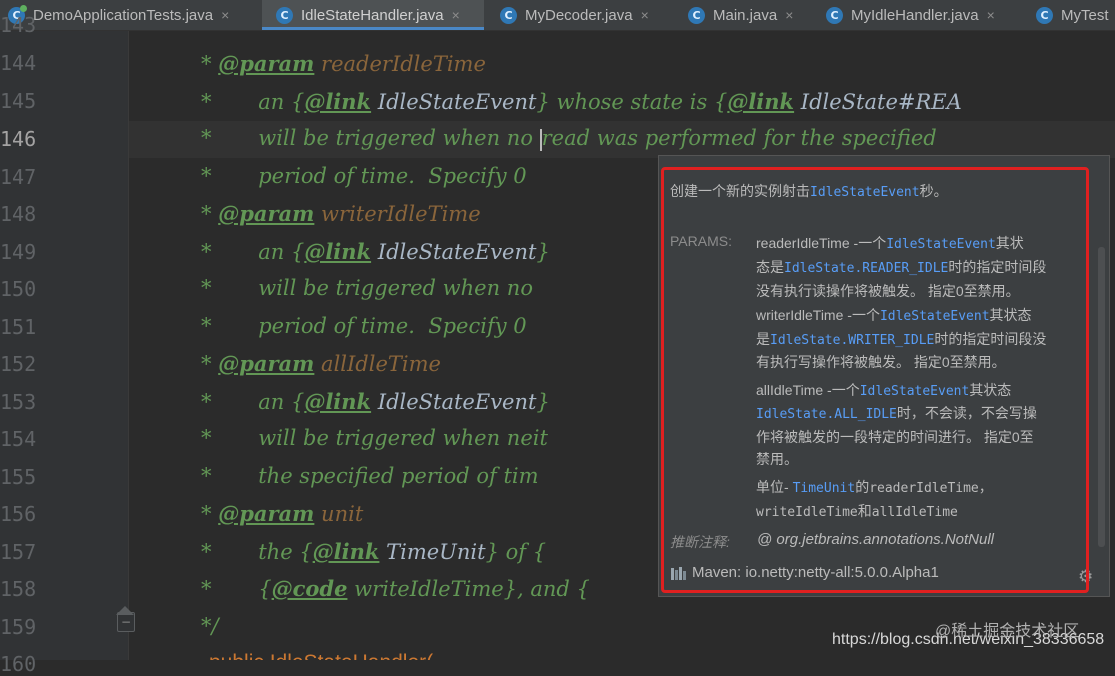 Image resolution: width=1115 pixels, height=676 pixels. I want to click on line-number: 148, so click(18, 214).